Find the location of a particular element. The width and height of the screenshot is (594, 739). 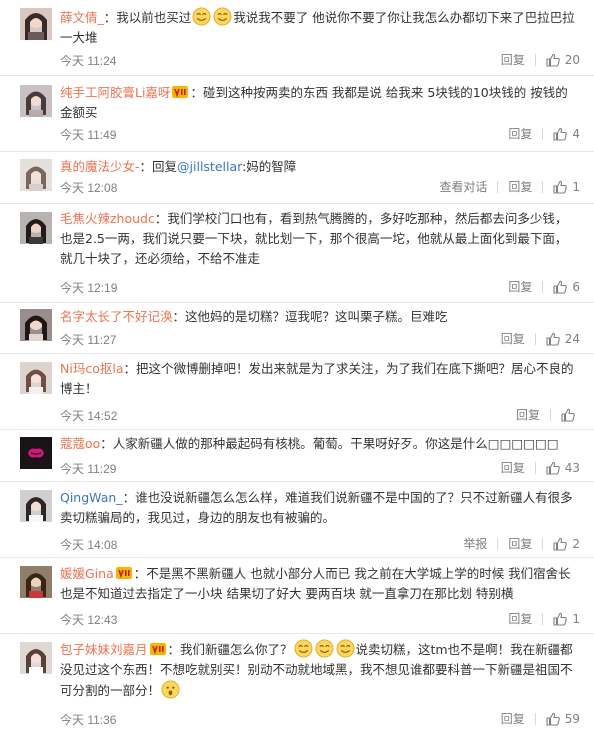

comment-text: 名字太长了不好记涣：这他妈的是切糕？逗我呢？这叫栗子糕。巨难吃 is located at coordinates (318, 317).